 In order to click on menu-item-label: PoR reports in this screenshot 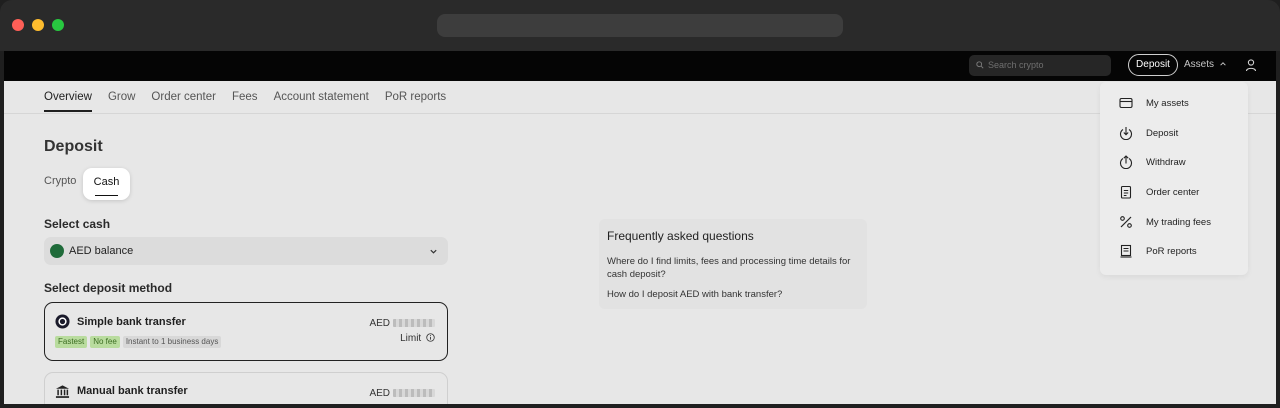, I will do `click(1171, 251)`.